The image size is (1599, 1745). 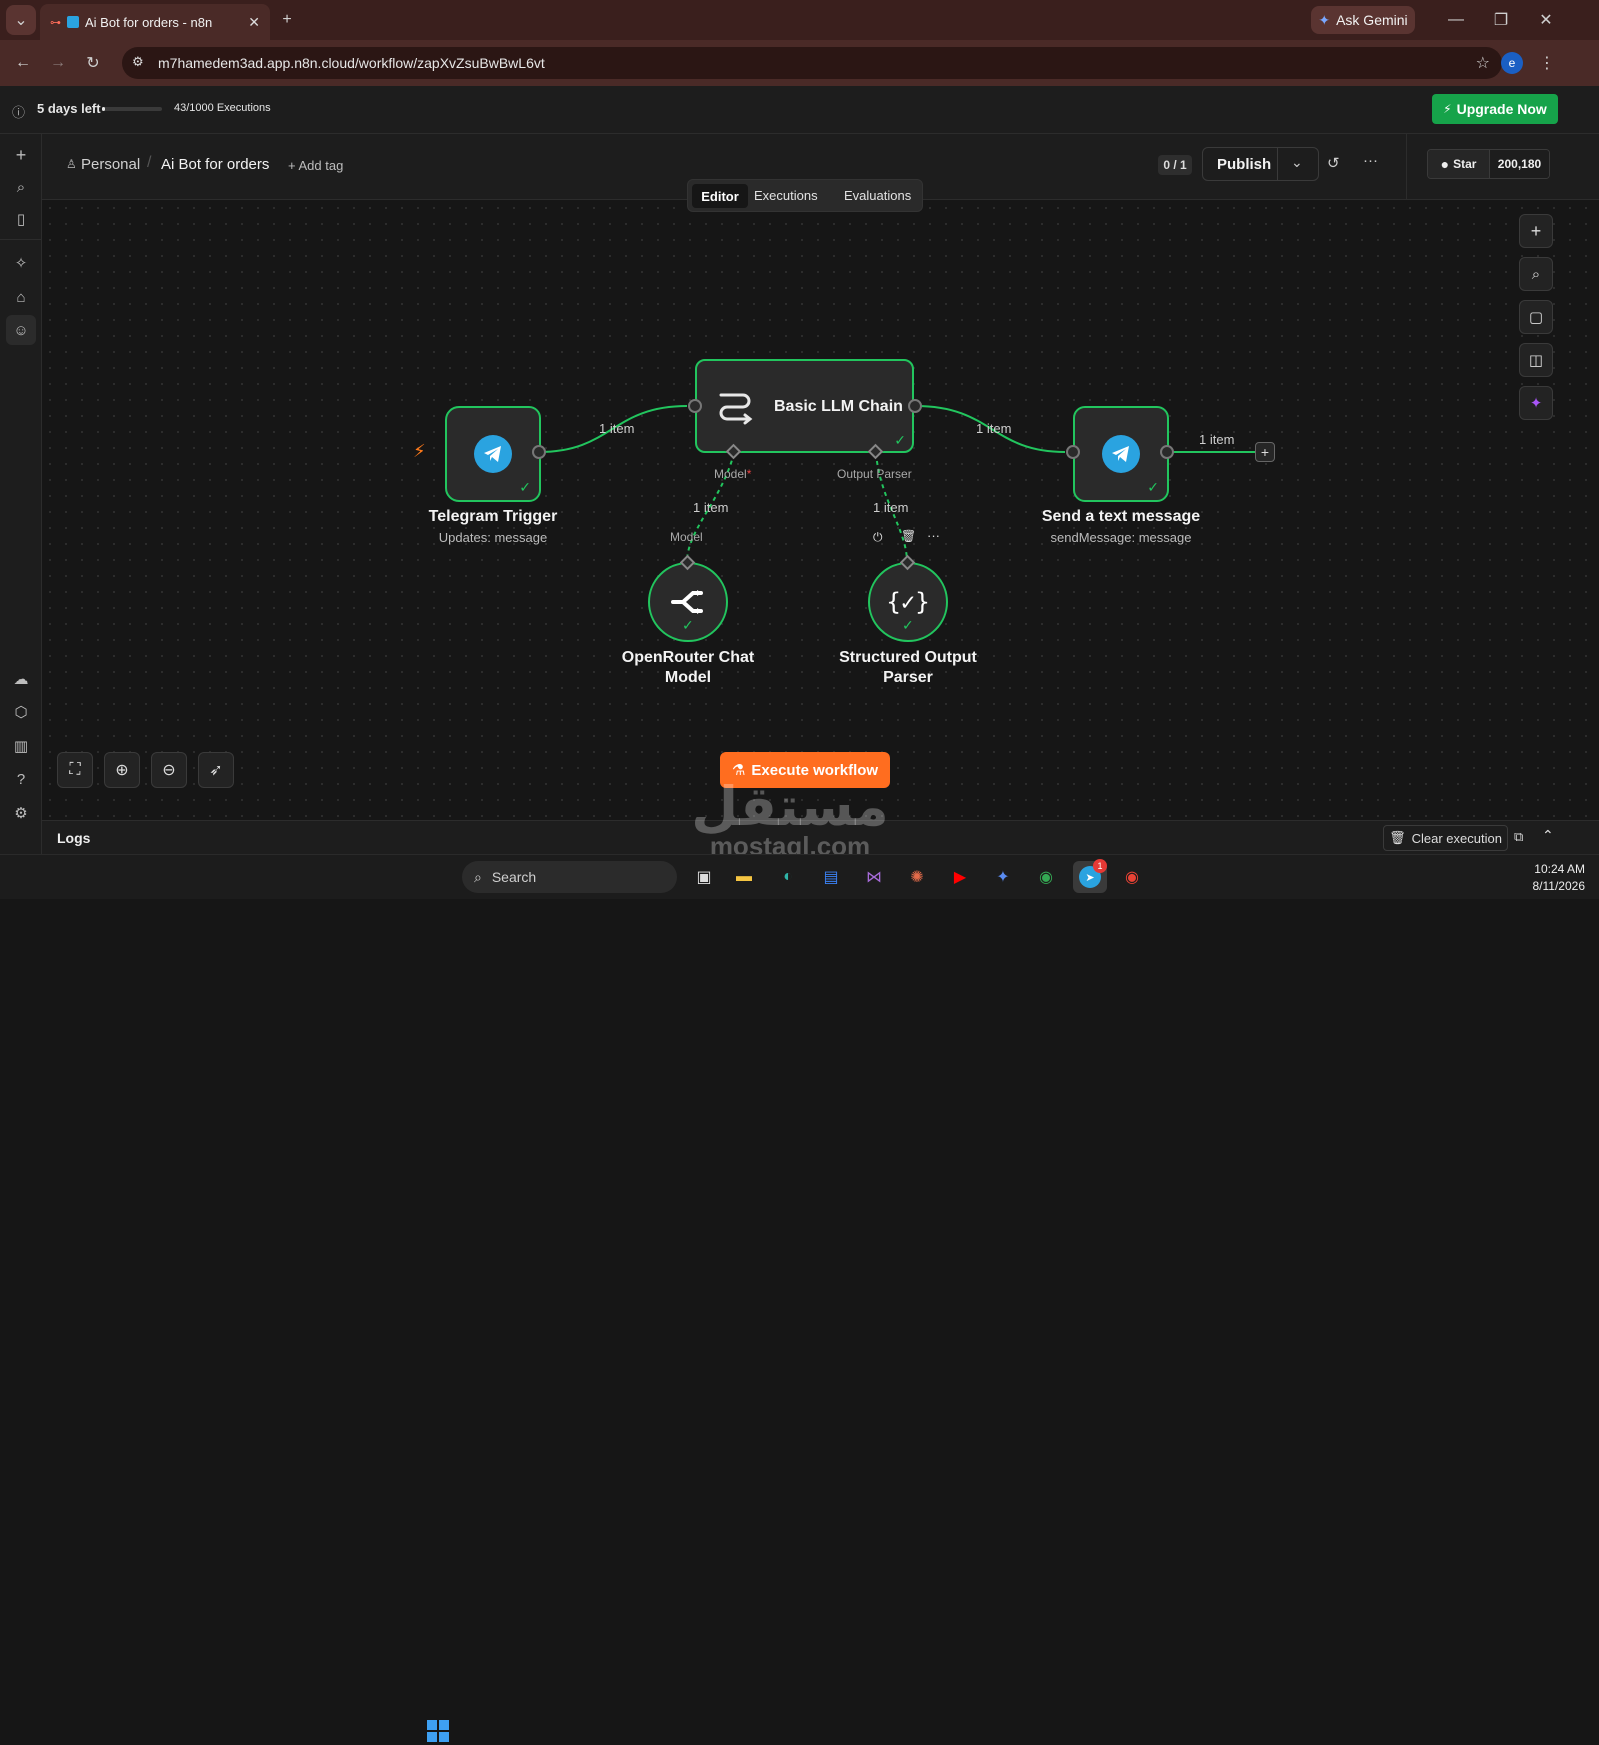 I want to click on node-more-icon: ···, so click(x=933, y=535).